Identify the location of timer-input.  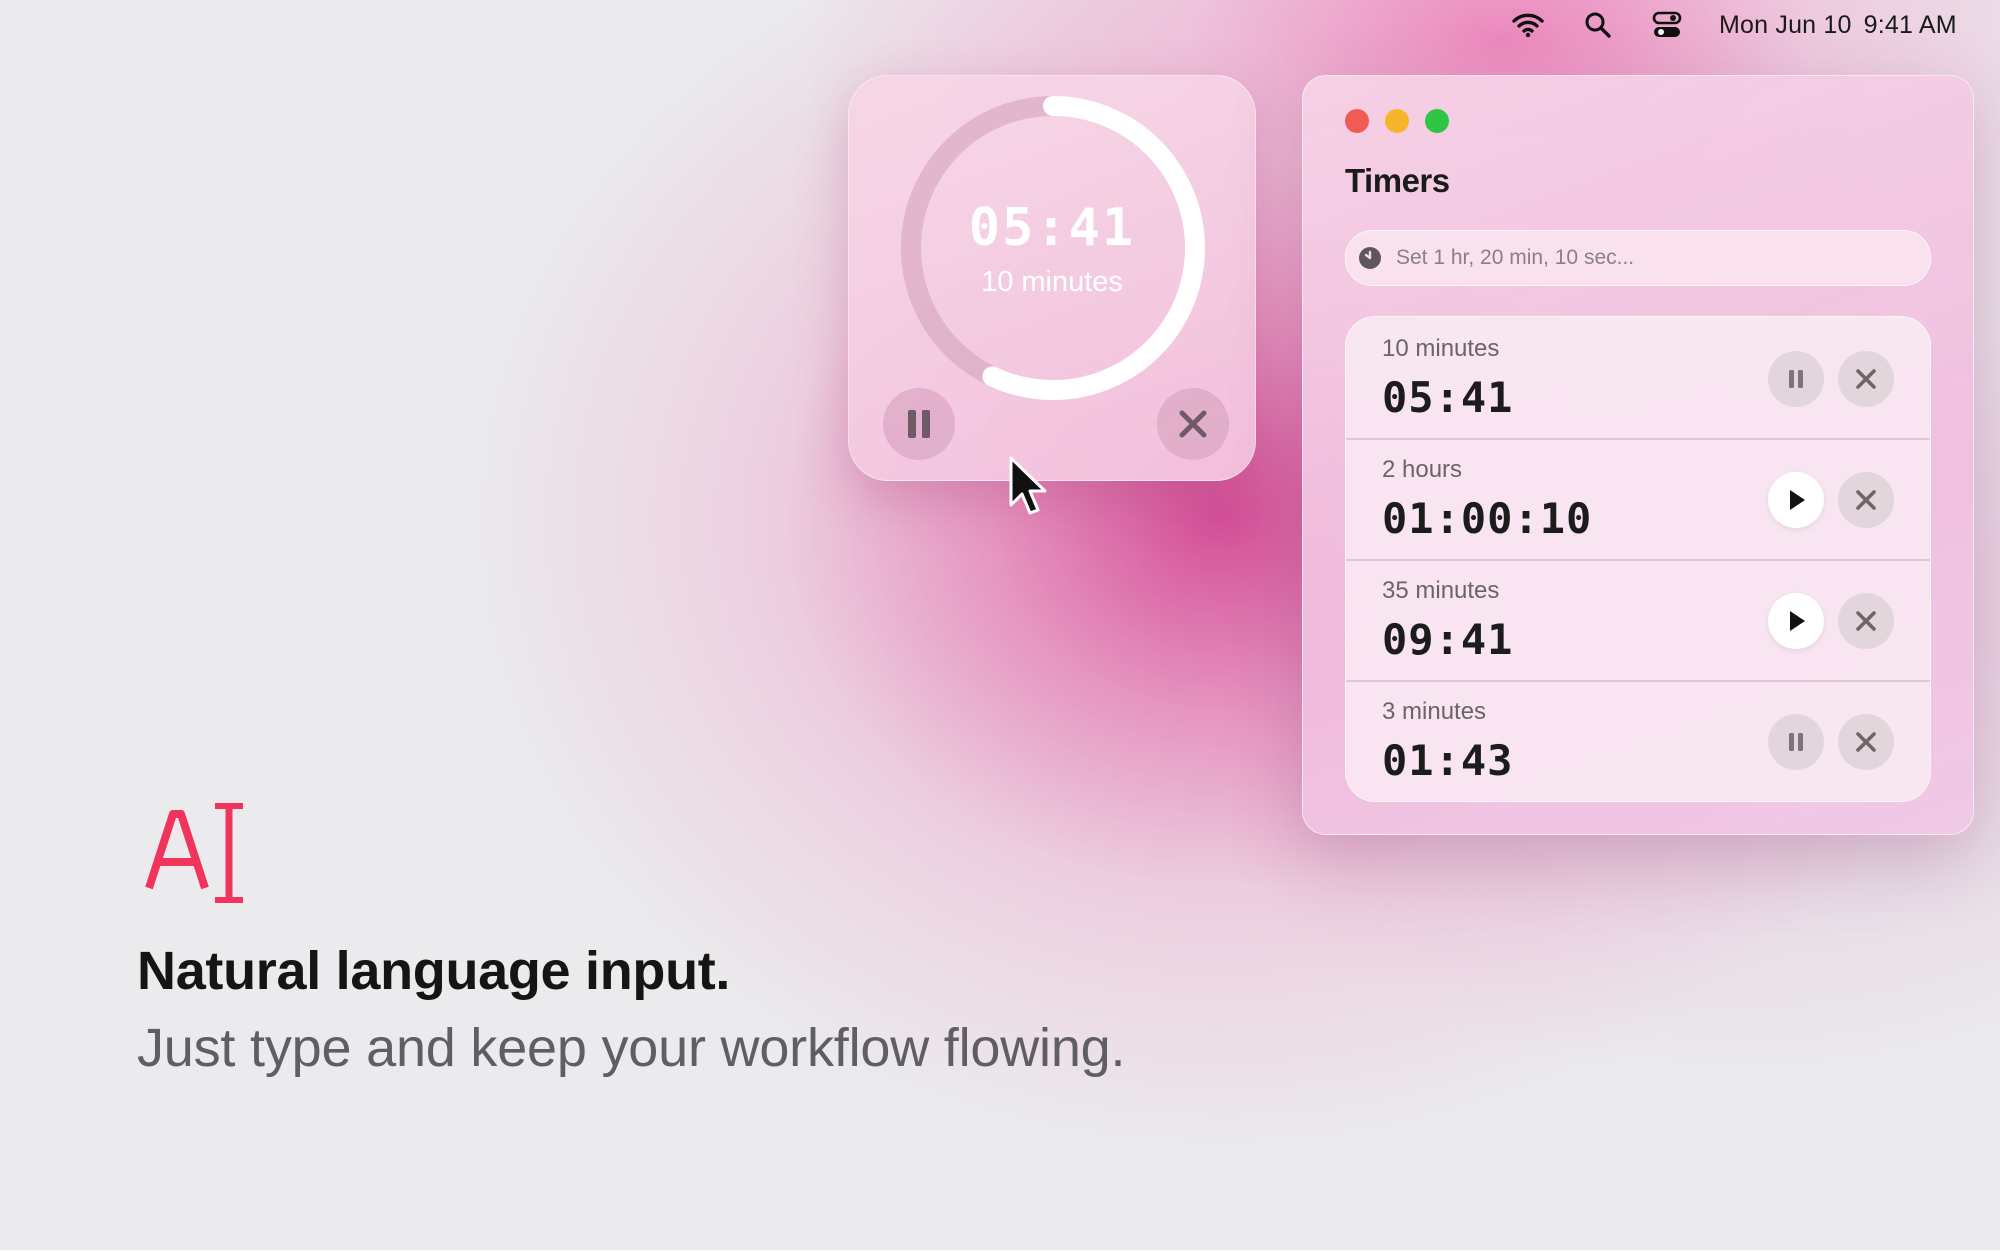
(1636, 258).